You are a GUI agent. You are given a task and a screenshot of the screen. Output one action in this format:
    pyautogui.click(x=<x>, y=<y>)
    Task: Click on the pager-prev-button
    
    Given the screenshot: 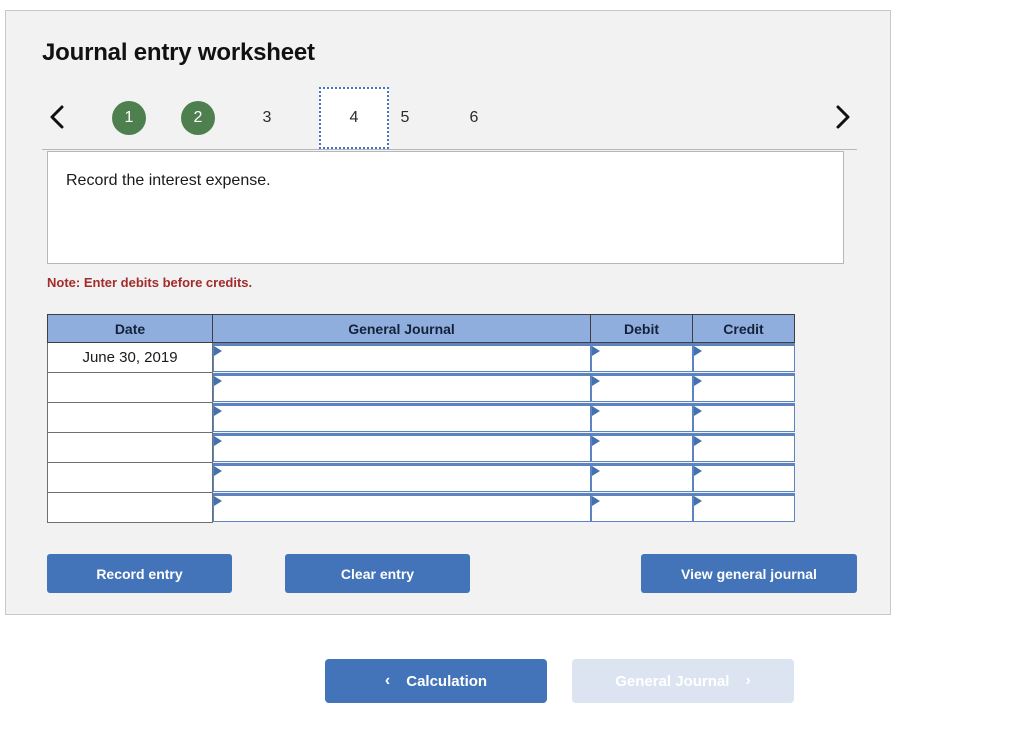 What is the action you would take?
    pyautogui.click(x=57, y=117)
    